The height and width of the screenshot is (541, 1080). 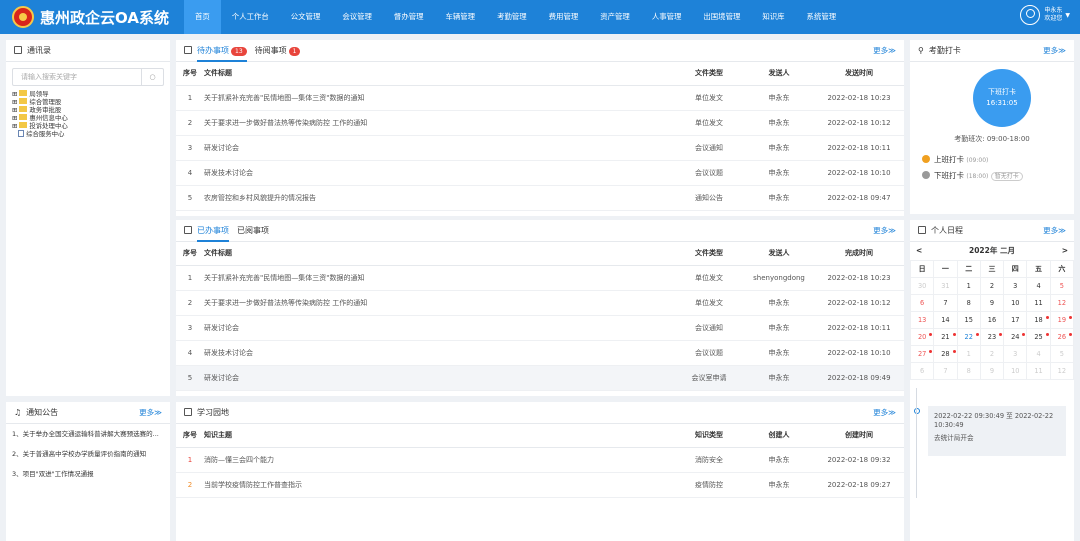 What do you see at coordinates (409, 17) in the screenshot?
I see `nav-item: 督办管理` at bounding box center [409, 17].